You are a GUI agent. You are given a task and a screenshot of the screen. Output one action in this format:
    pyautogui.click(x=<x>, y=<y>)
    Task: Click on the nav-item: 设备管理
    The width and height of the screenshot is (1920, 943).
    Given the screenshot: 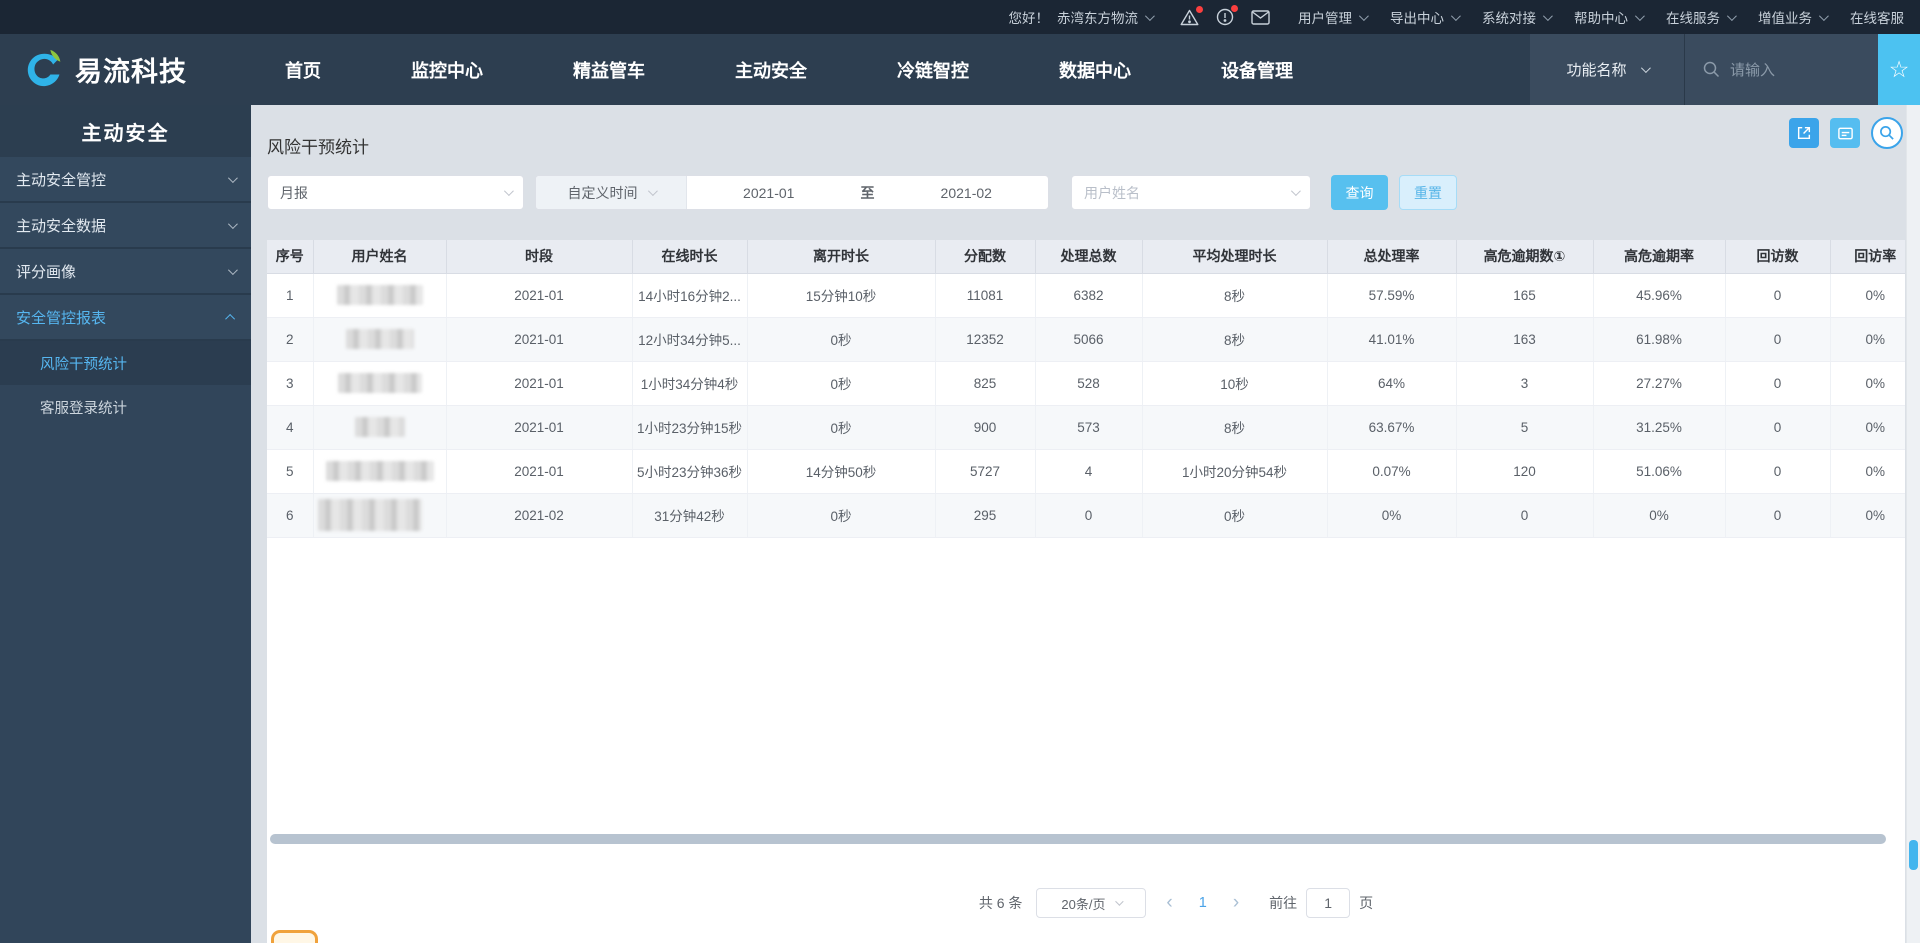 What is the action you would take?
    pyautogui.click(x=1257, y=70)
    